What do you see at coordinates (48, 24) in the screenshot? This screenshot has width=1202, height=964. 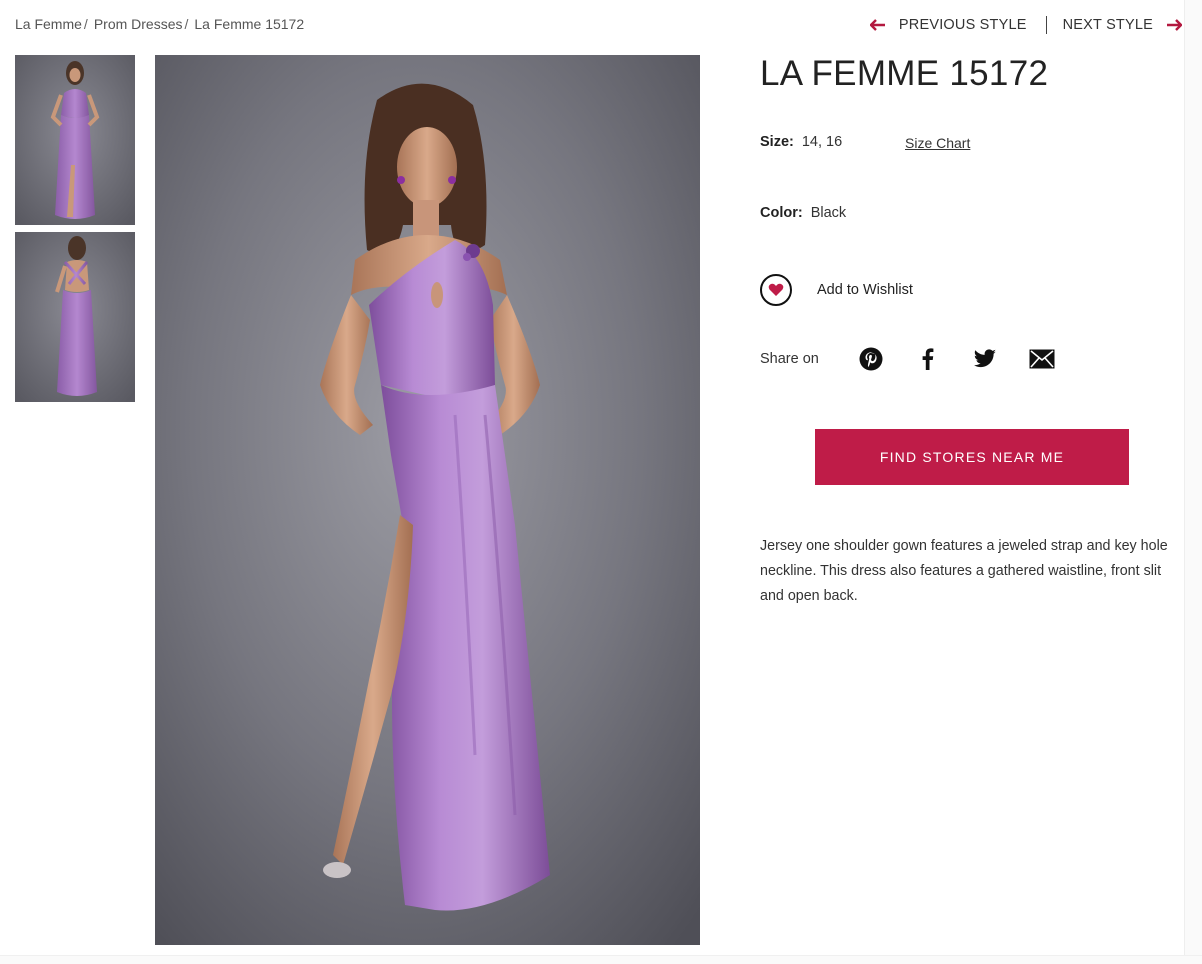 I see `breadcrumb-link-brand: La Femme` at bounding box center [48, 24].